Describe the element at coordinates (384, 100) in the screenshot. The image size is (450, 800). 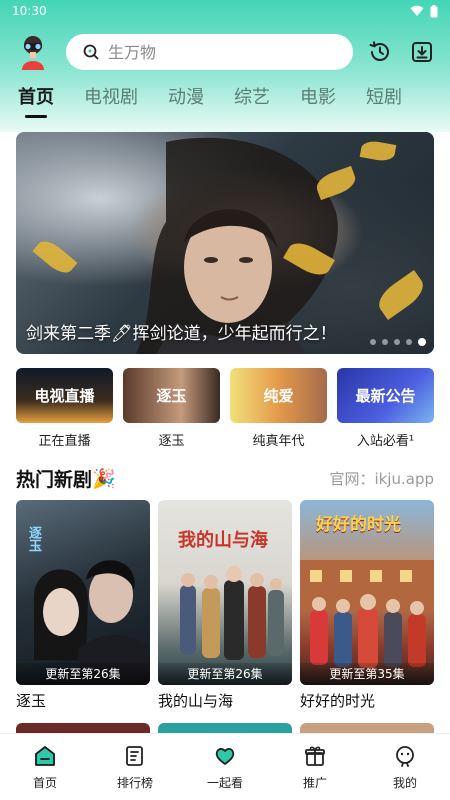
I see `tab-short-drama: 短剧` at that location.